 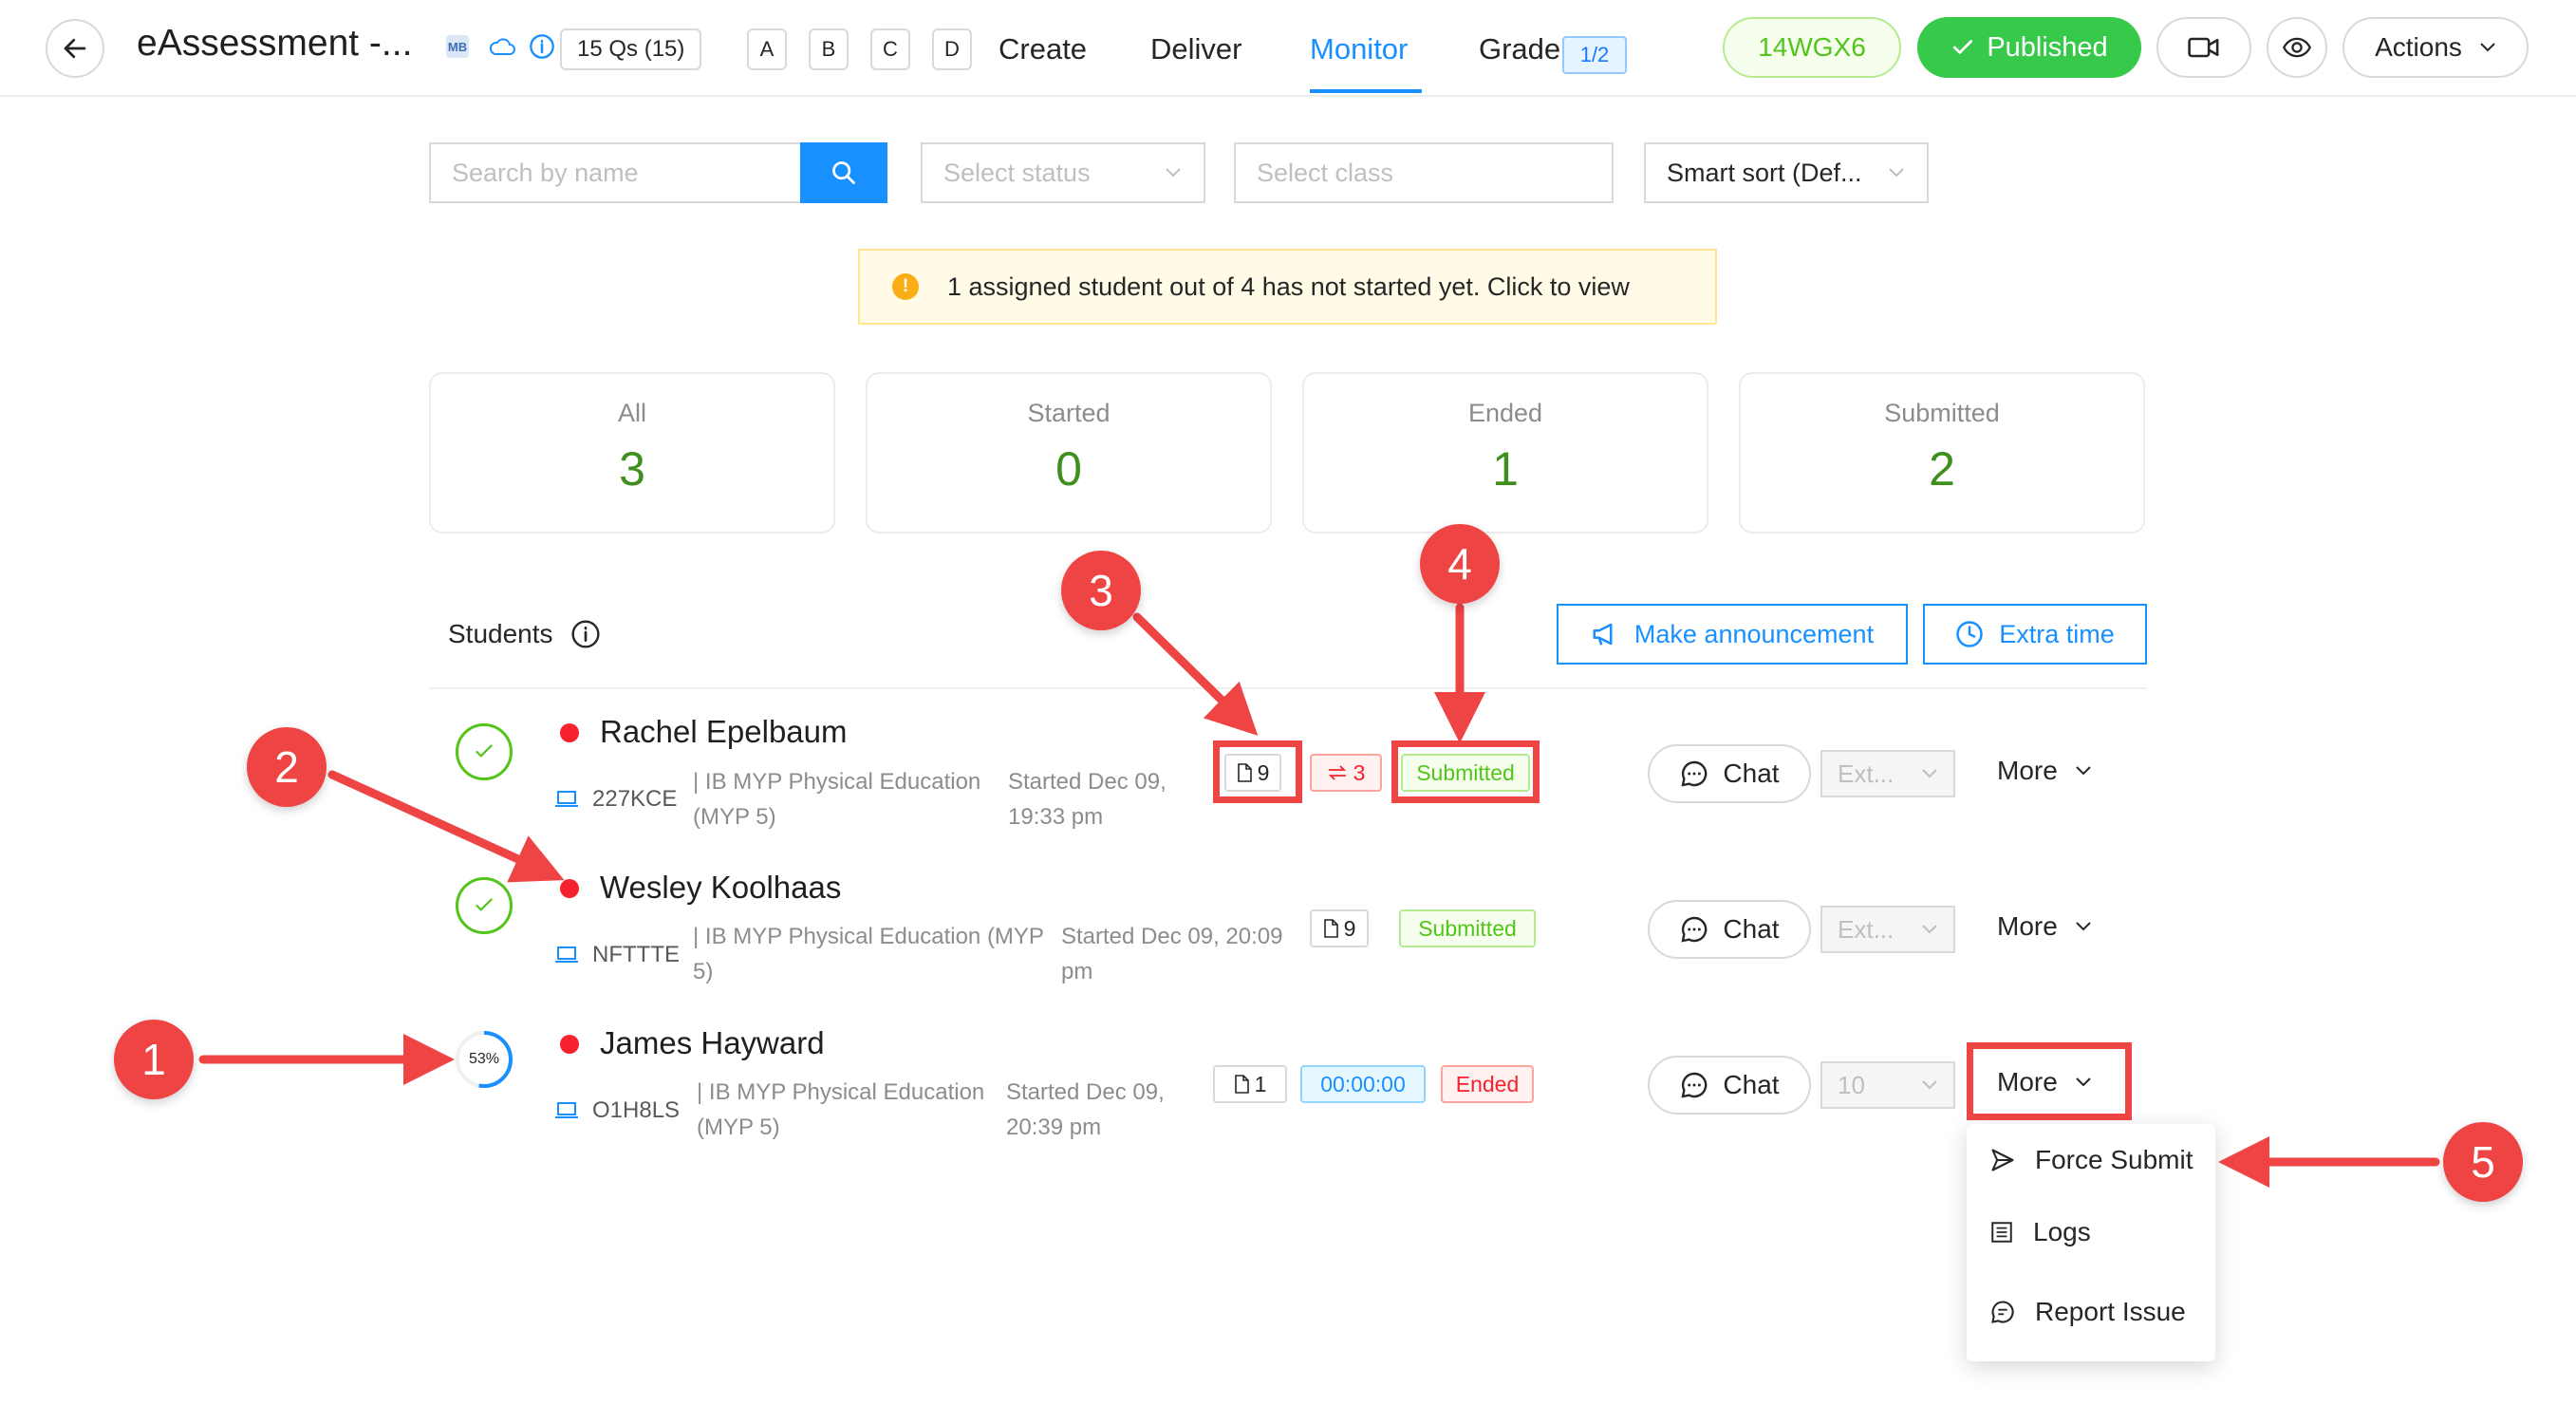 I want to click on annotation-badge-4: 4, so click(x=1460, y=564).